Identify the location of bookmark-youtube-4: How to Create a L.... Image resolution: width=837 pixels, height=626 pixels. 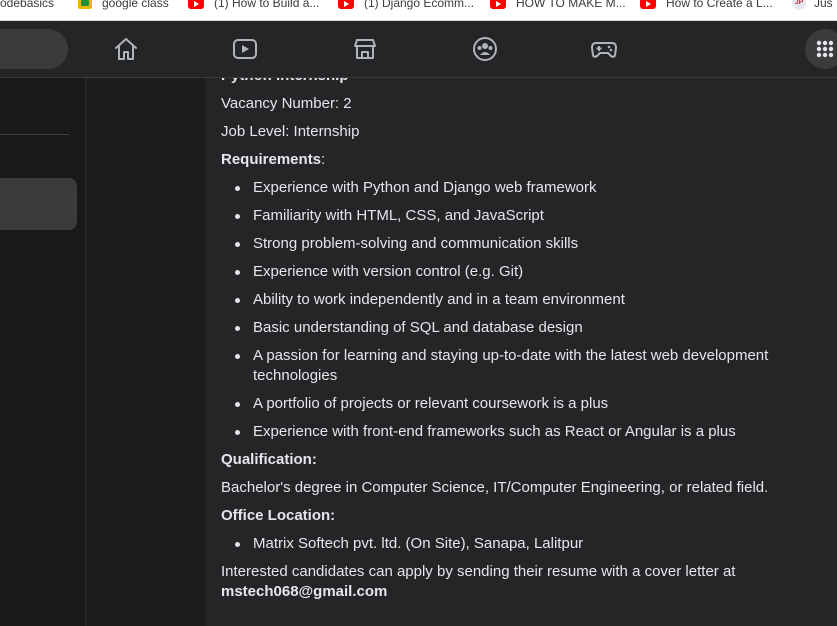
(706, 5).